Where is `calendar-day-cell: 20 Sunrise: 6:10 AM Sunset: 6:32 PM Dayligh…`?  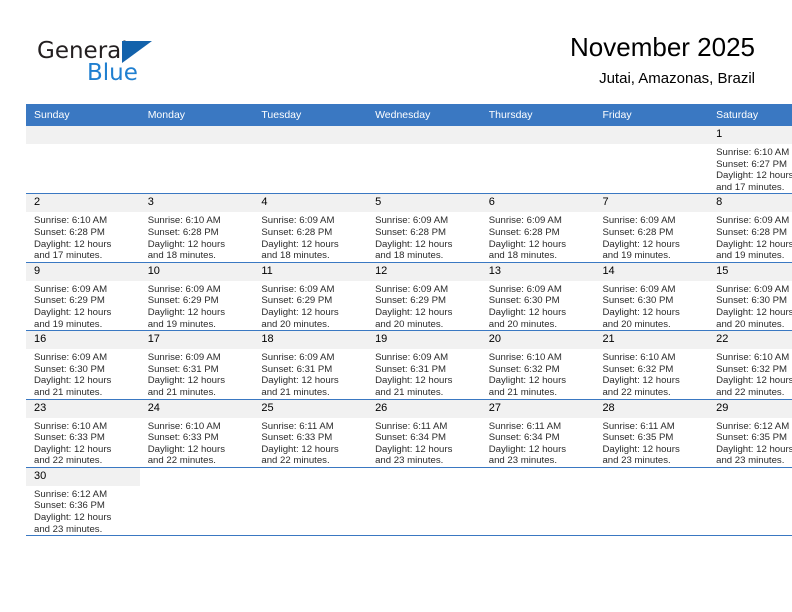
calendar-day-cell: 20 Sunrise: 6:10 AM Sunset: 6:32 PM Dayligh… is located at coordinates (537, 365).